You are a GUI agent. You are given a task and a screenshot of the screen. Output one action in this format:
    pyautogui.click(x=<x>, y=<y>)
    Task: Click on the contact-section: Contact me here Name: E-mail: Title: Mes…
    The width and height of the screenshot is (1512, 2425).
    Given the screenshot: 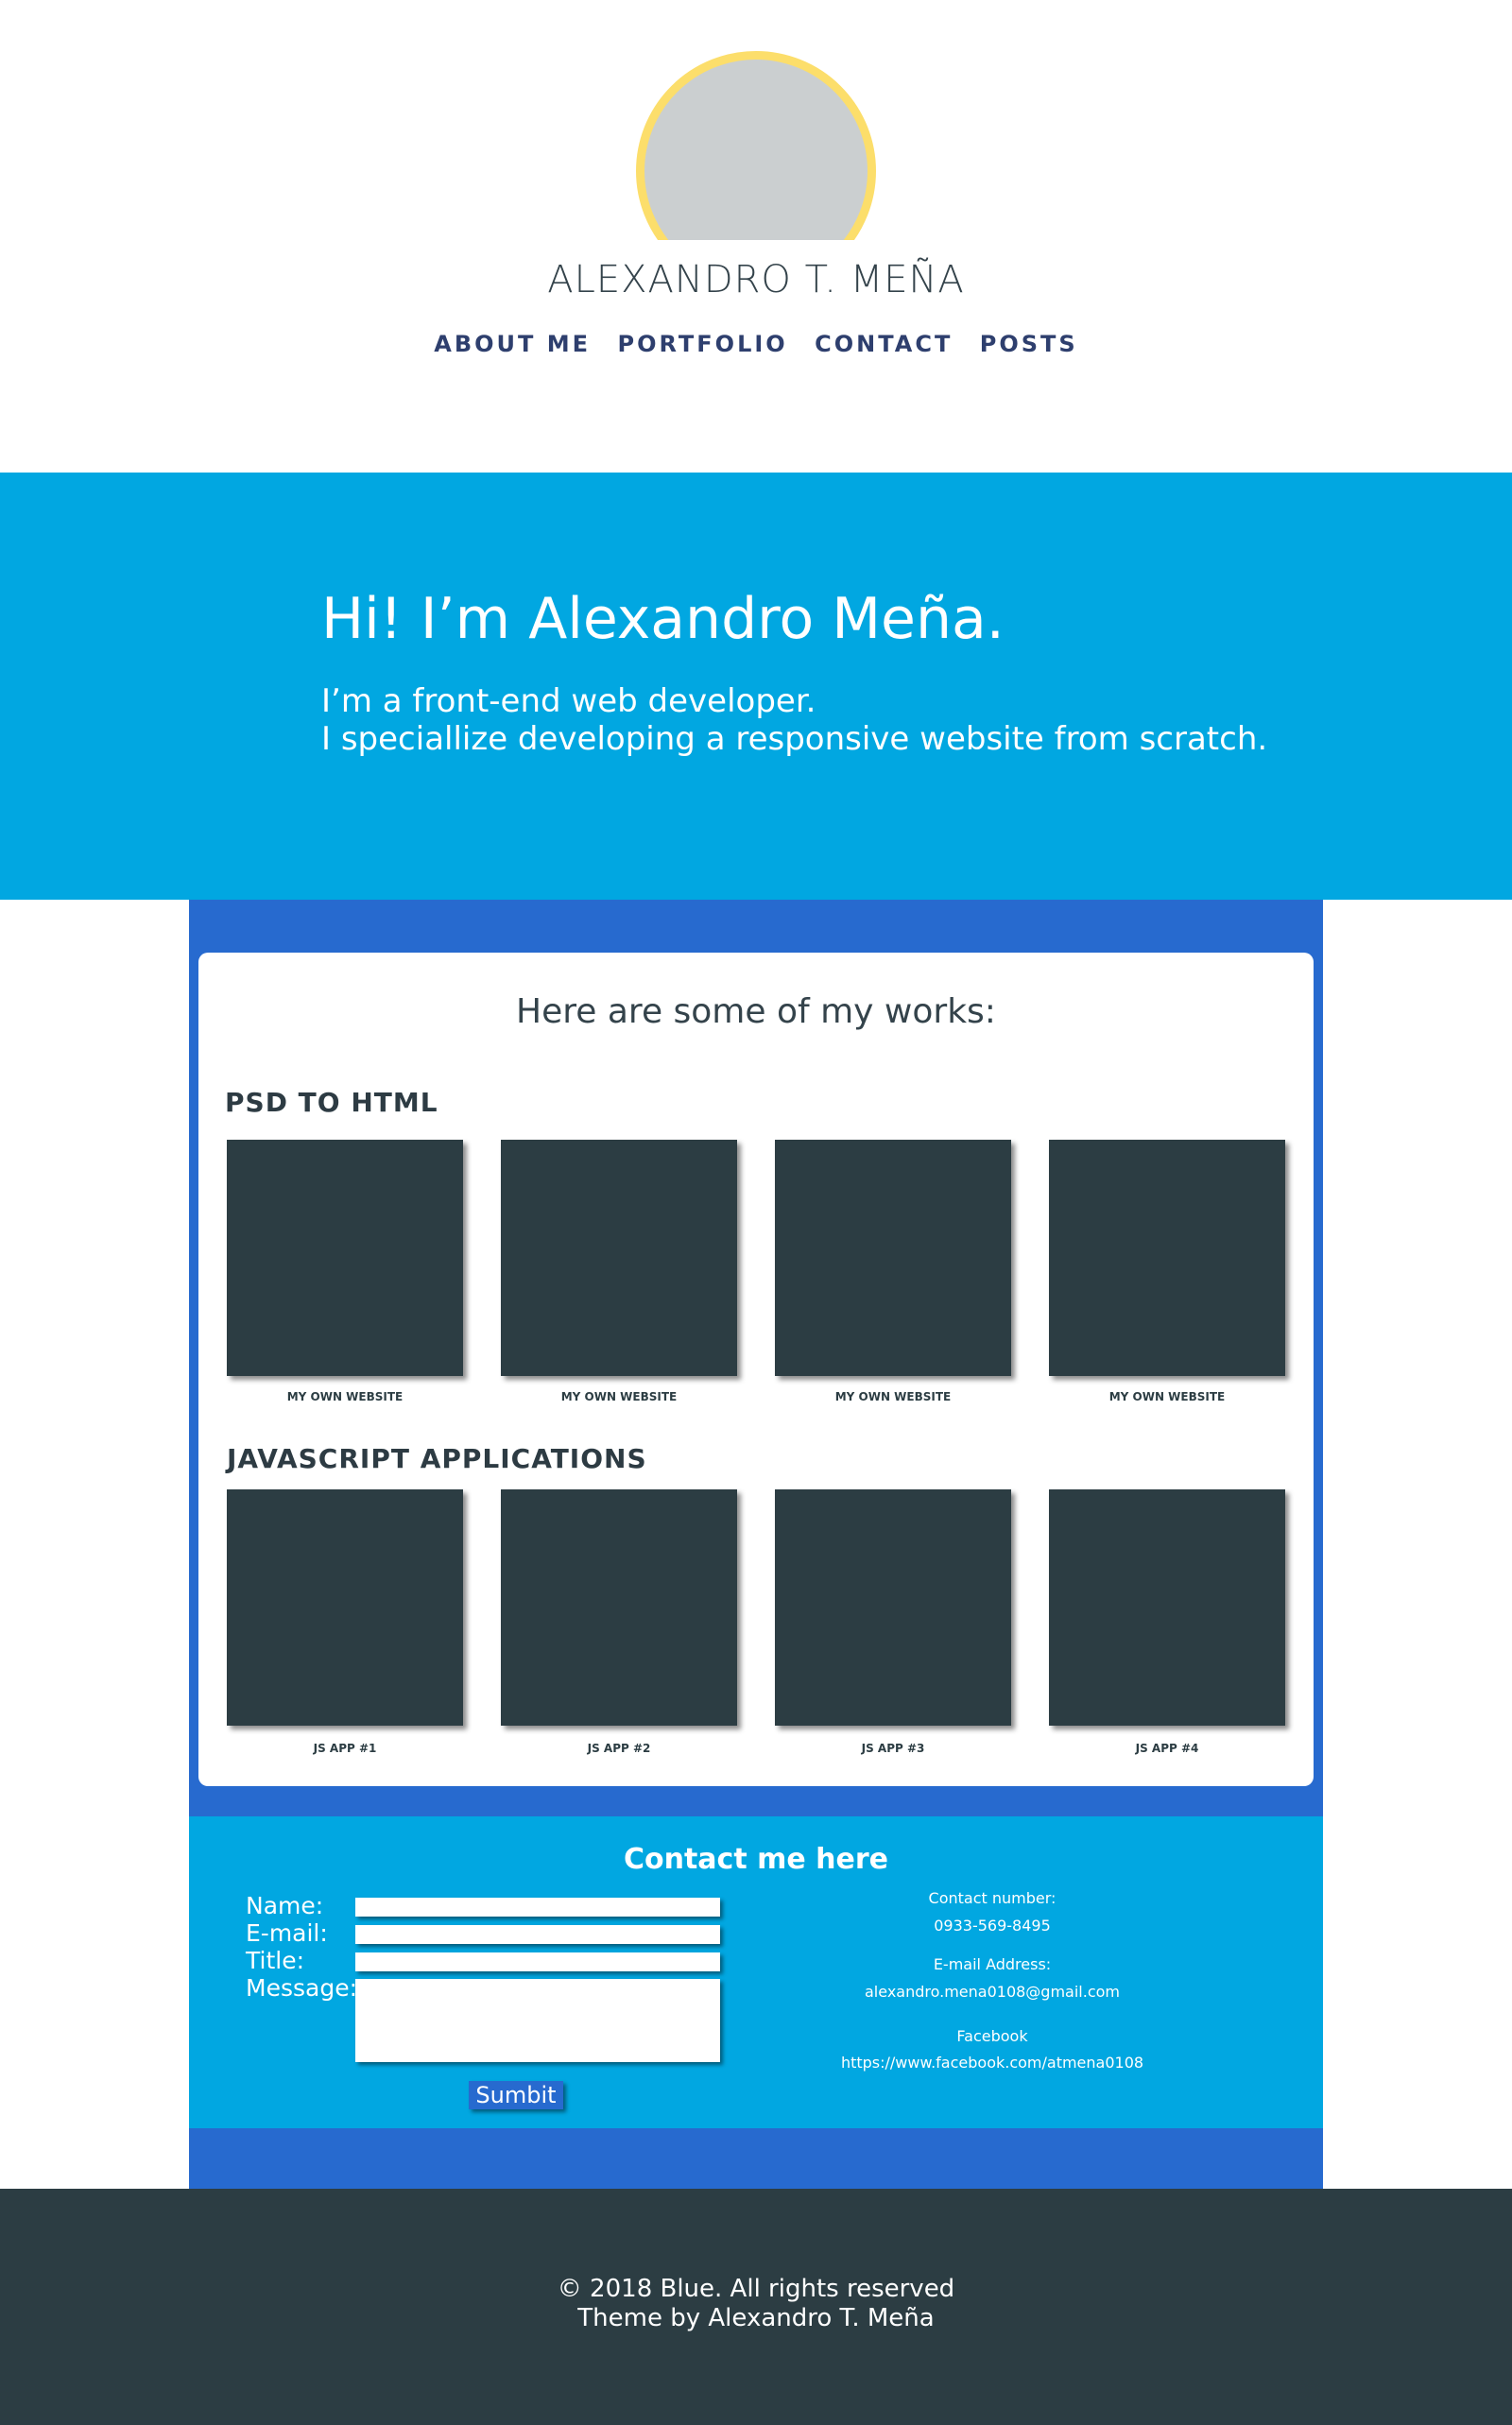 What is the action you would take?
    pyautogui.click(x=756, y=1972)
    